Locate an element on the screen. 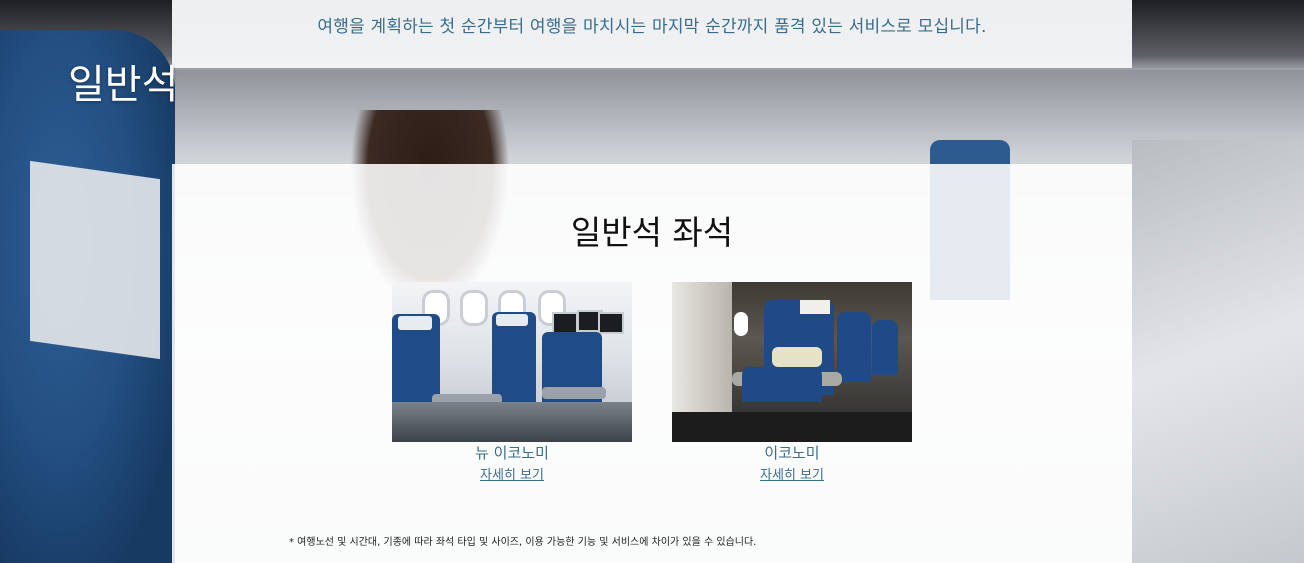 The width and height of the screenshot is (1304, 563). seat-card-economy: 이코노미 자세히 보기 is located at coordinates (792, 382).